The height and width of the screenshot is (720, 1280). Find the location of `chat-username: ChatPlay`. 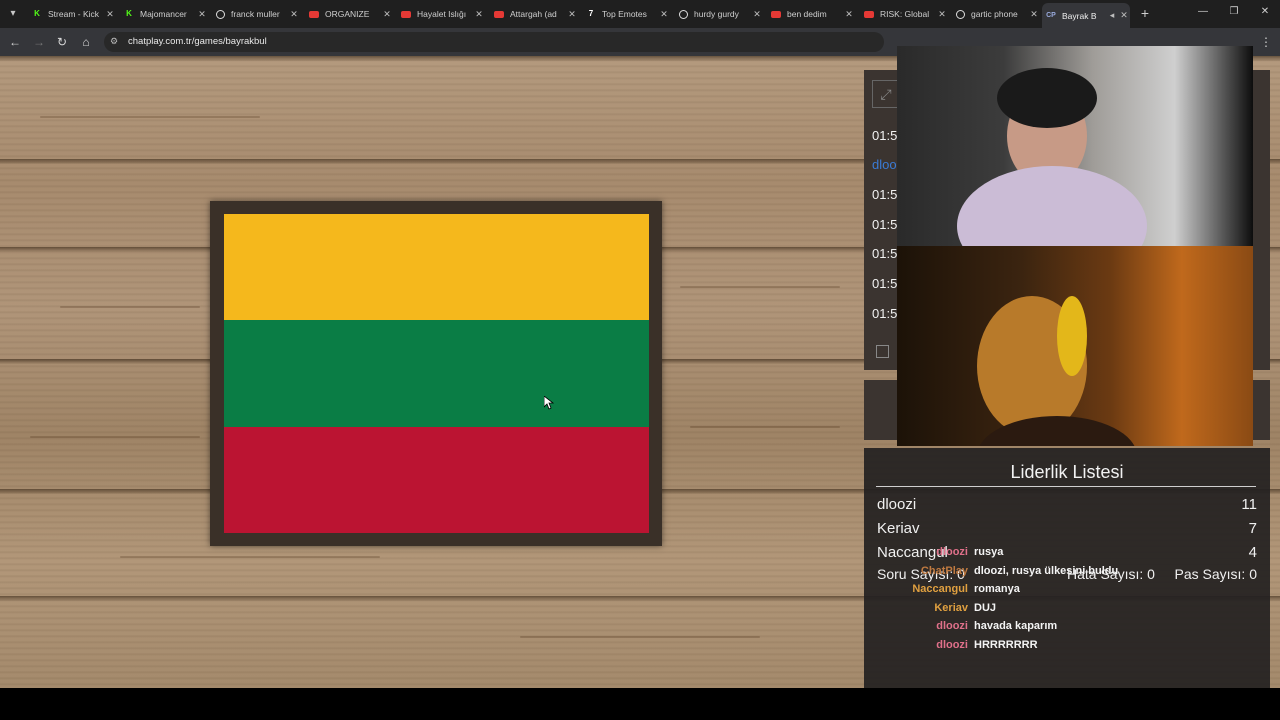

chat-username: ChatPlay is located at coordinates (944, 570).